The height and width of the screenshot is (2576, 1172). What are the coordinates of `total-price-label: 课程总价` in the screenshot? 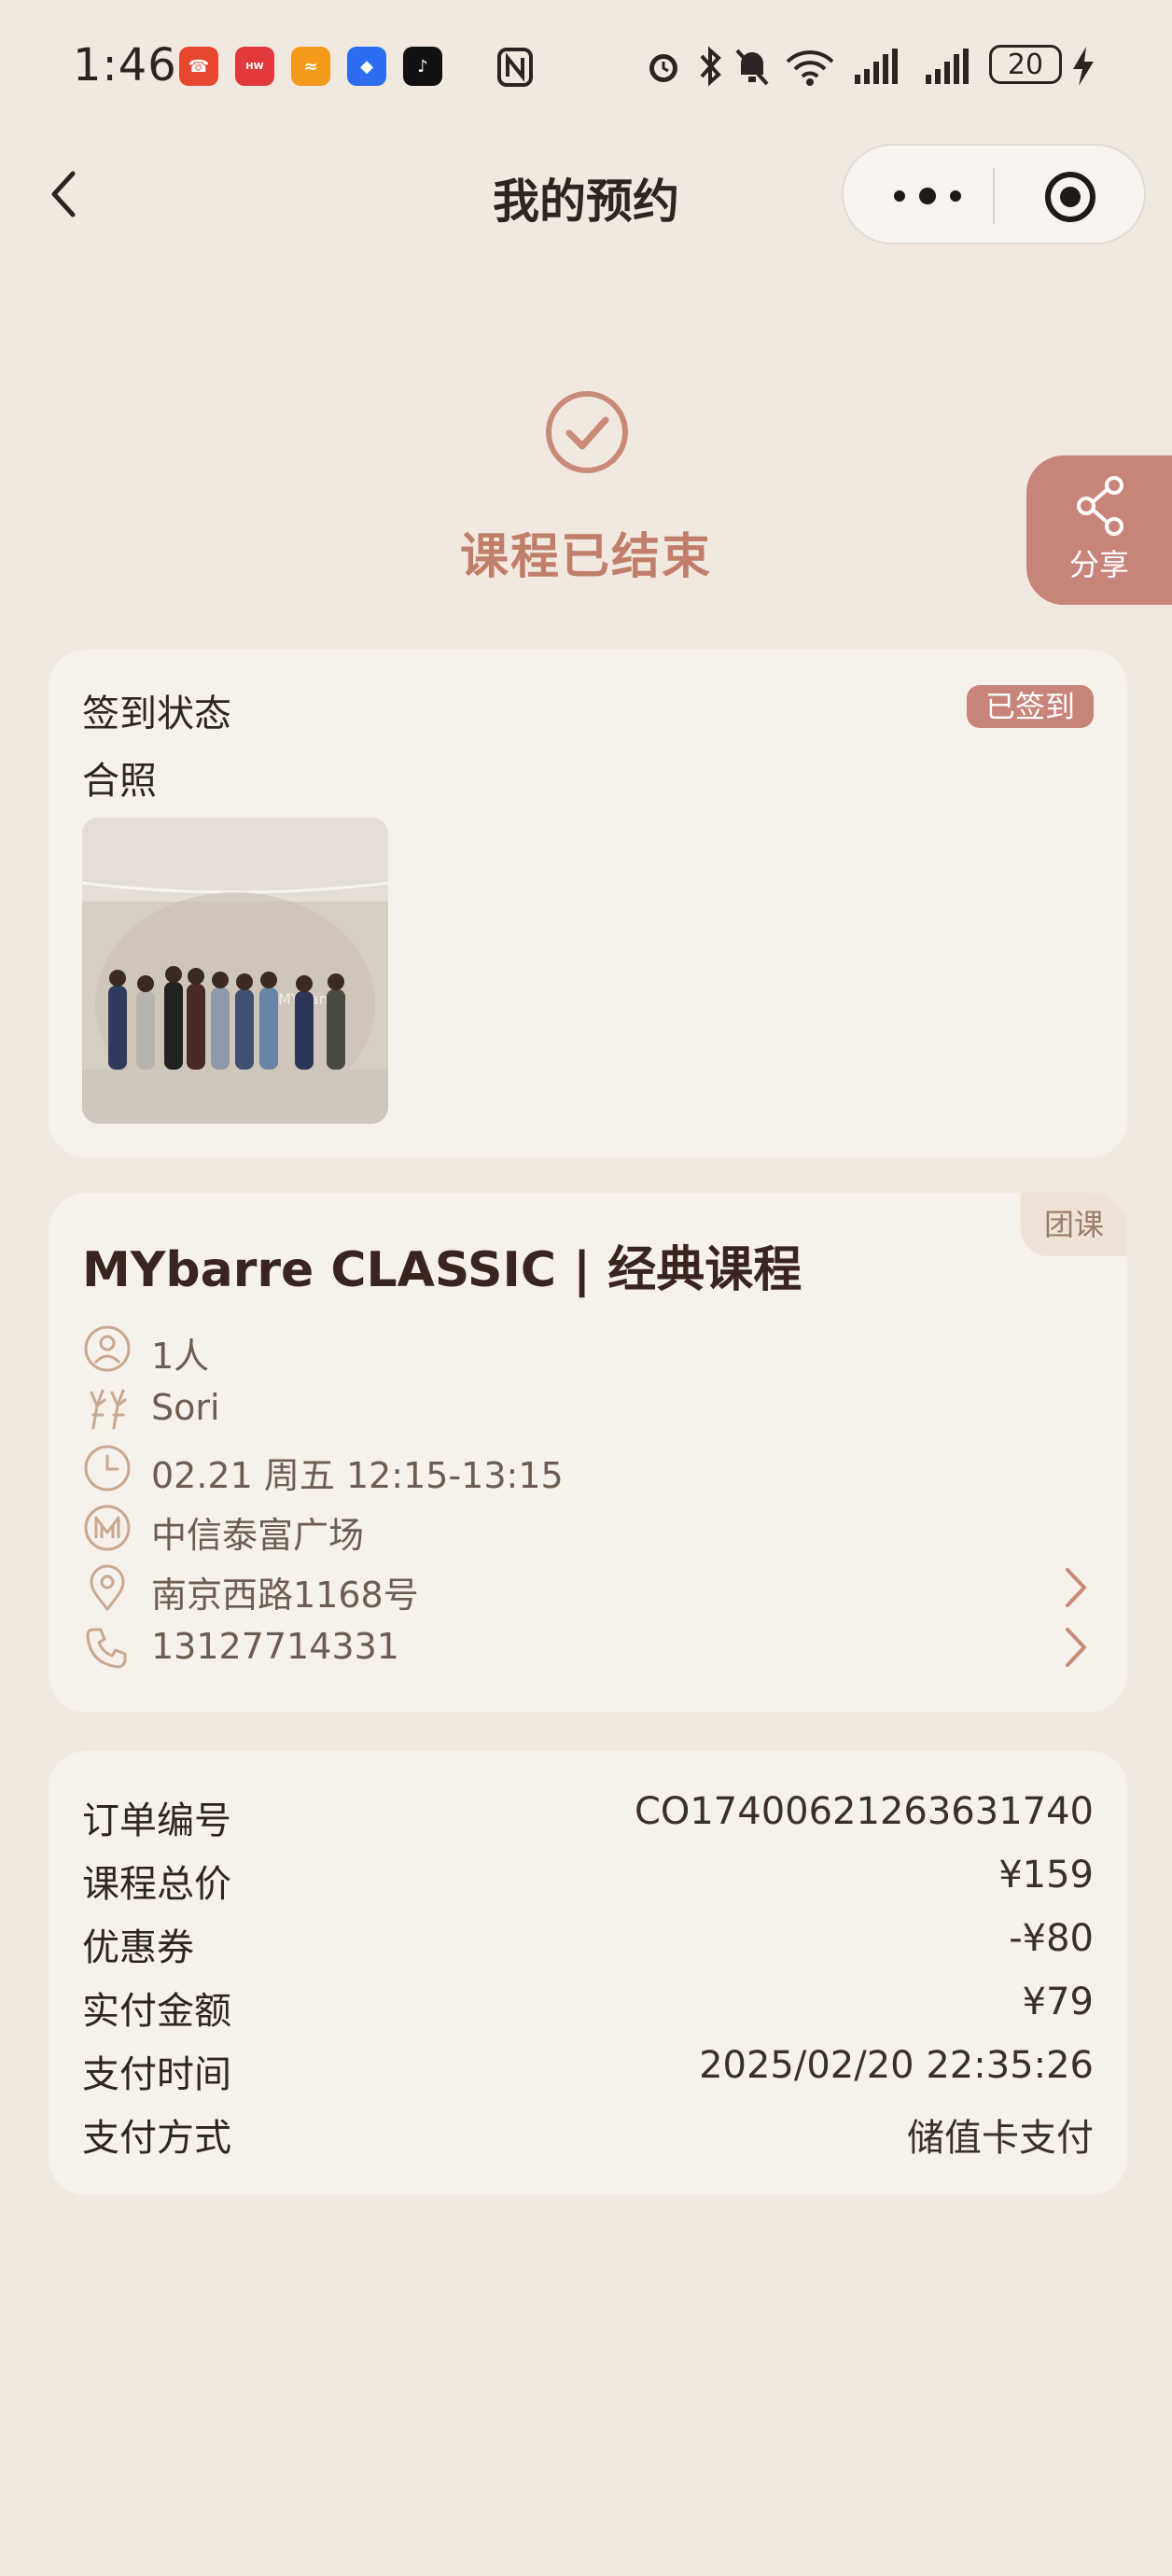 It's located at (156, 1884).